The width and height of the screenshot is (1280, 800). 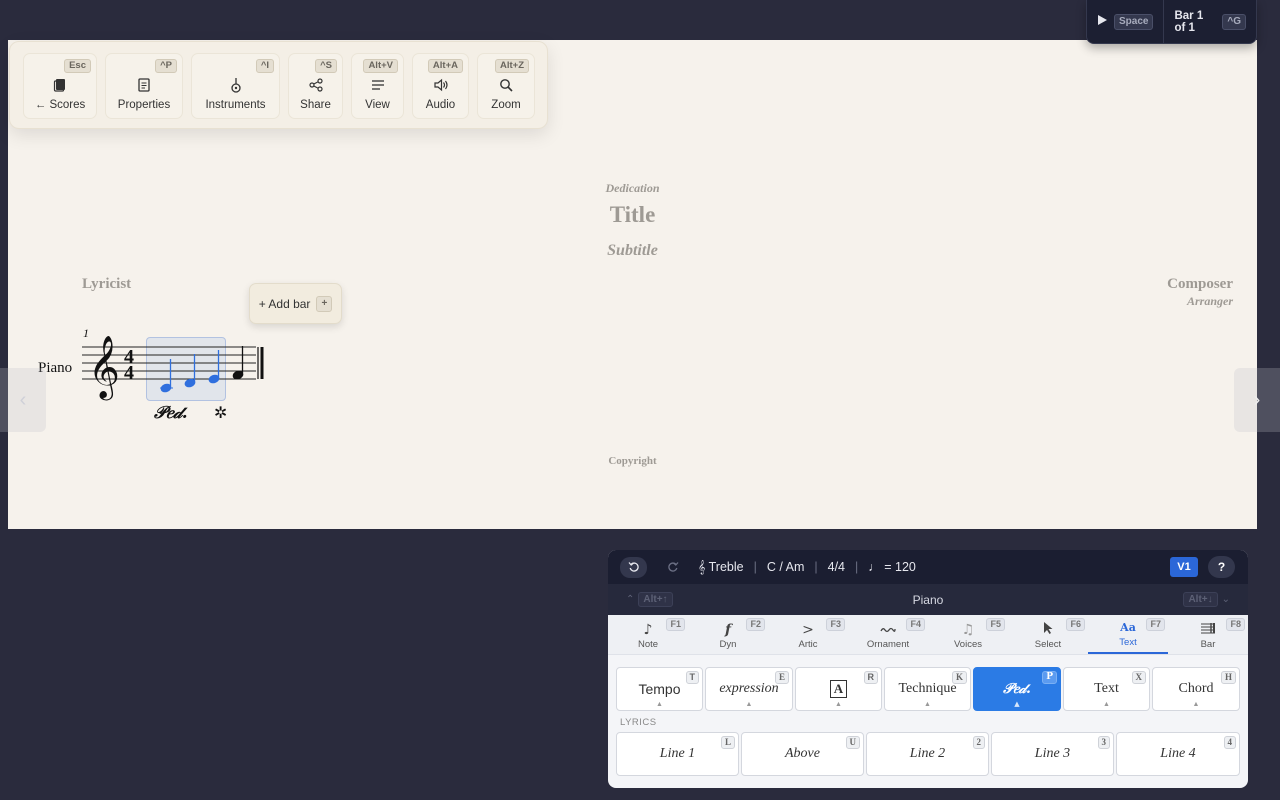 What do you see at coordinates (1048, 644) in the screenshot?
I see `tab-select-label: Select` at bounding box center [1048, 644].